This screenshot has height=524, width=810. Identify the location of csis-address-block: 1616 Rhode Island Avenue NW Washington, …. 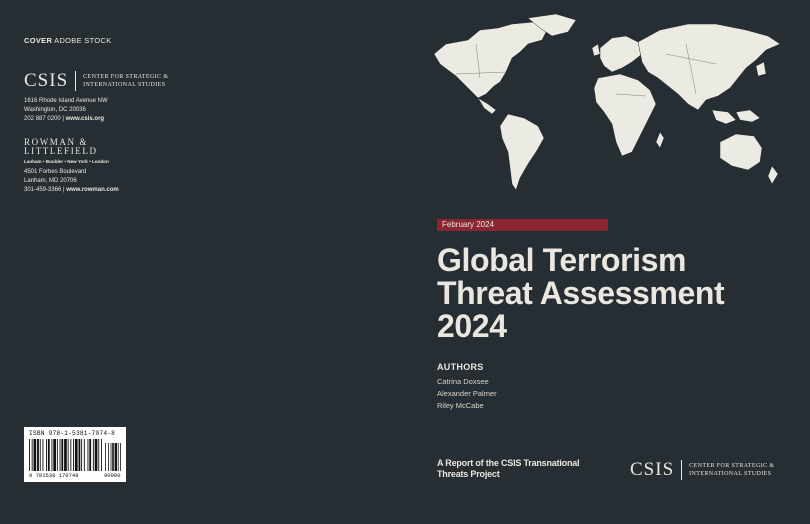
(66, 110).